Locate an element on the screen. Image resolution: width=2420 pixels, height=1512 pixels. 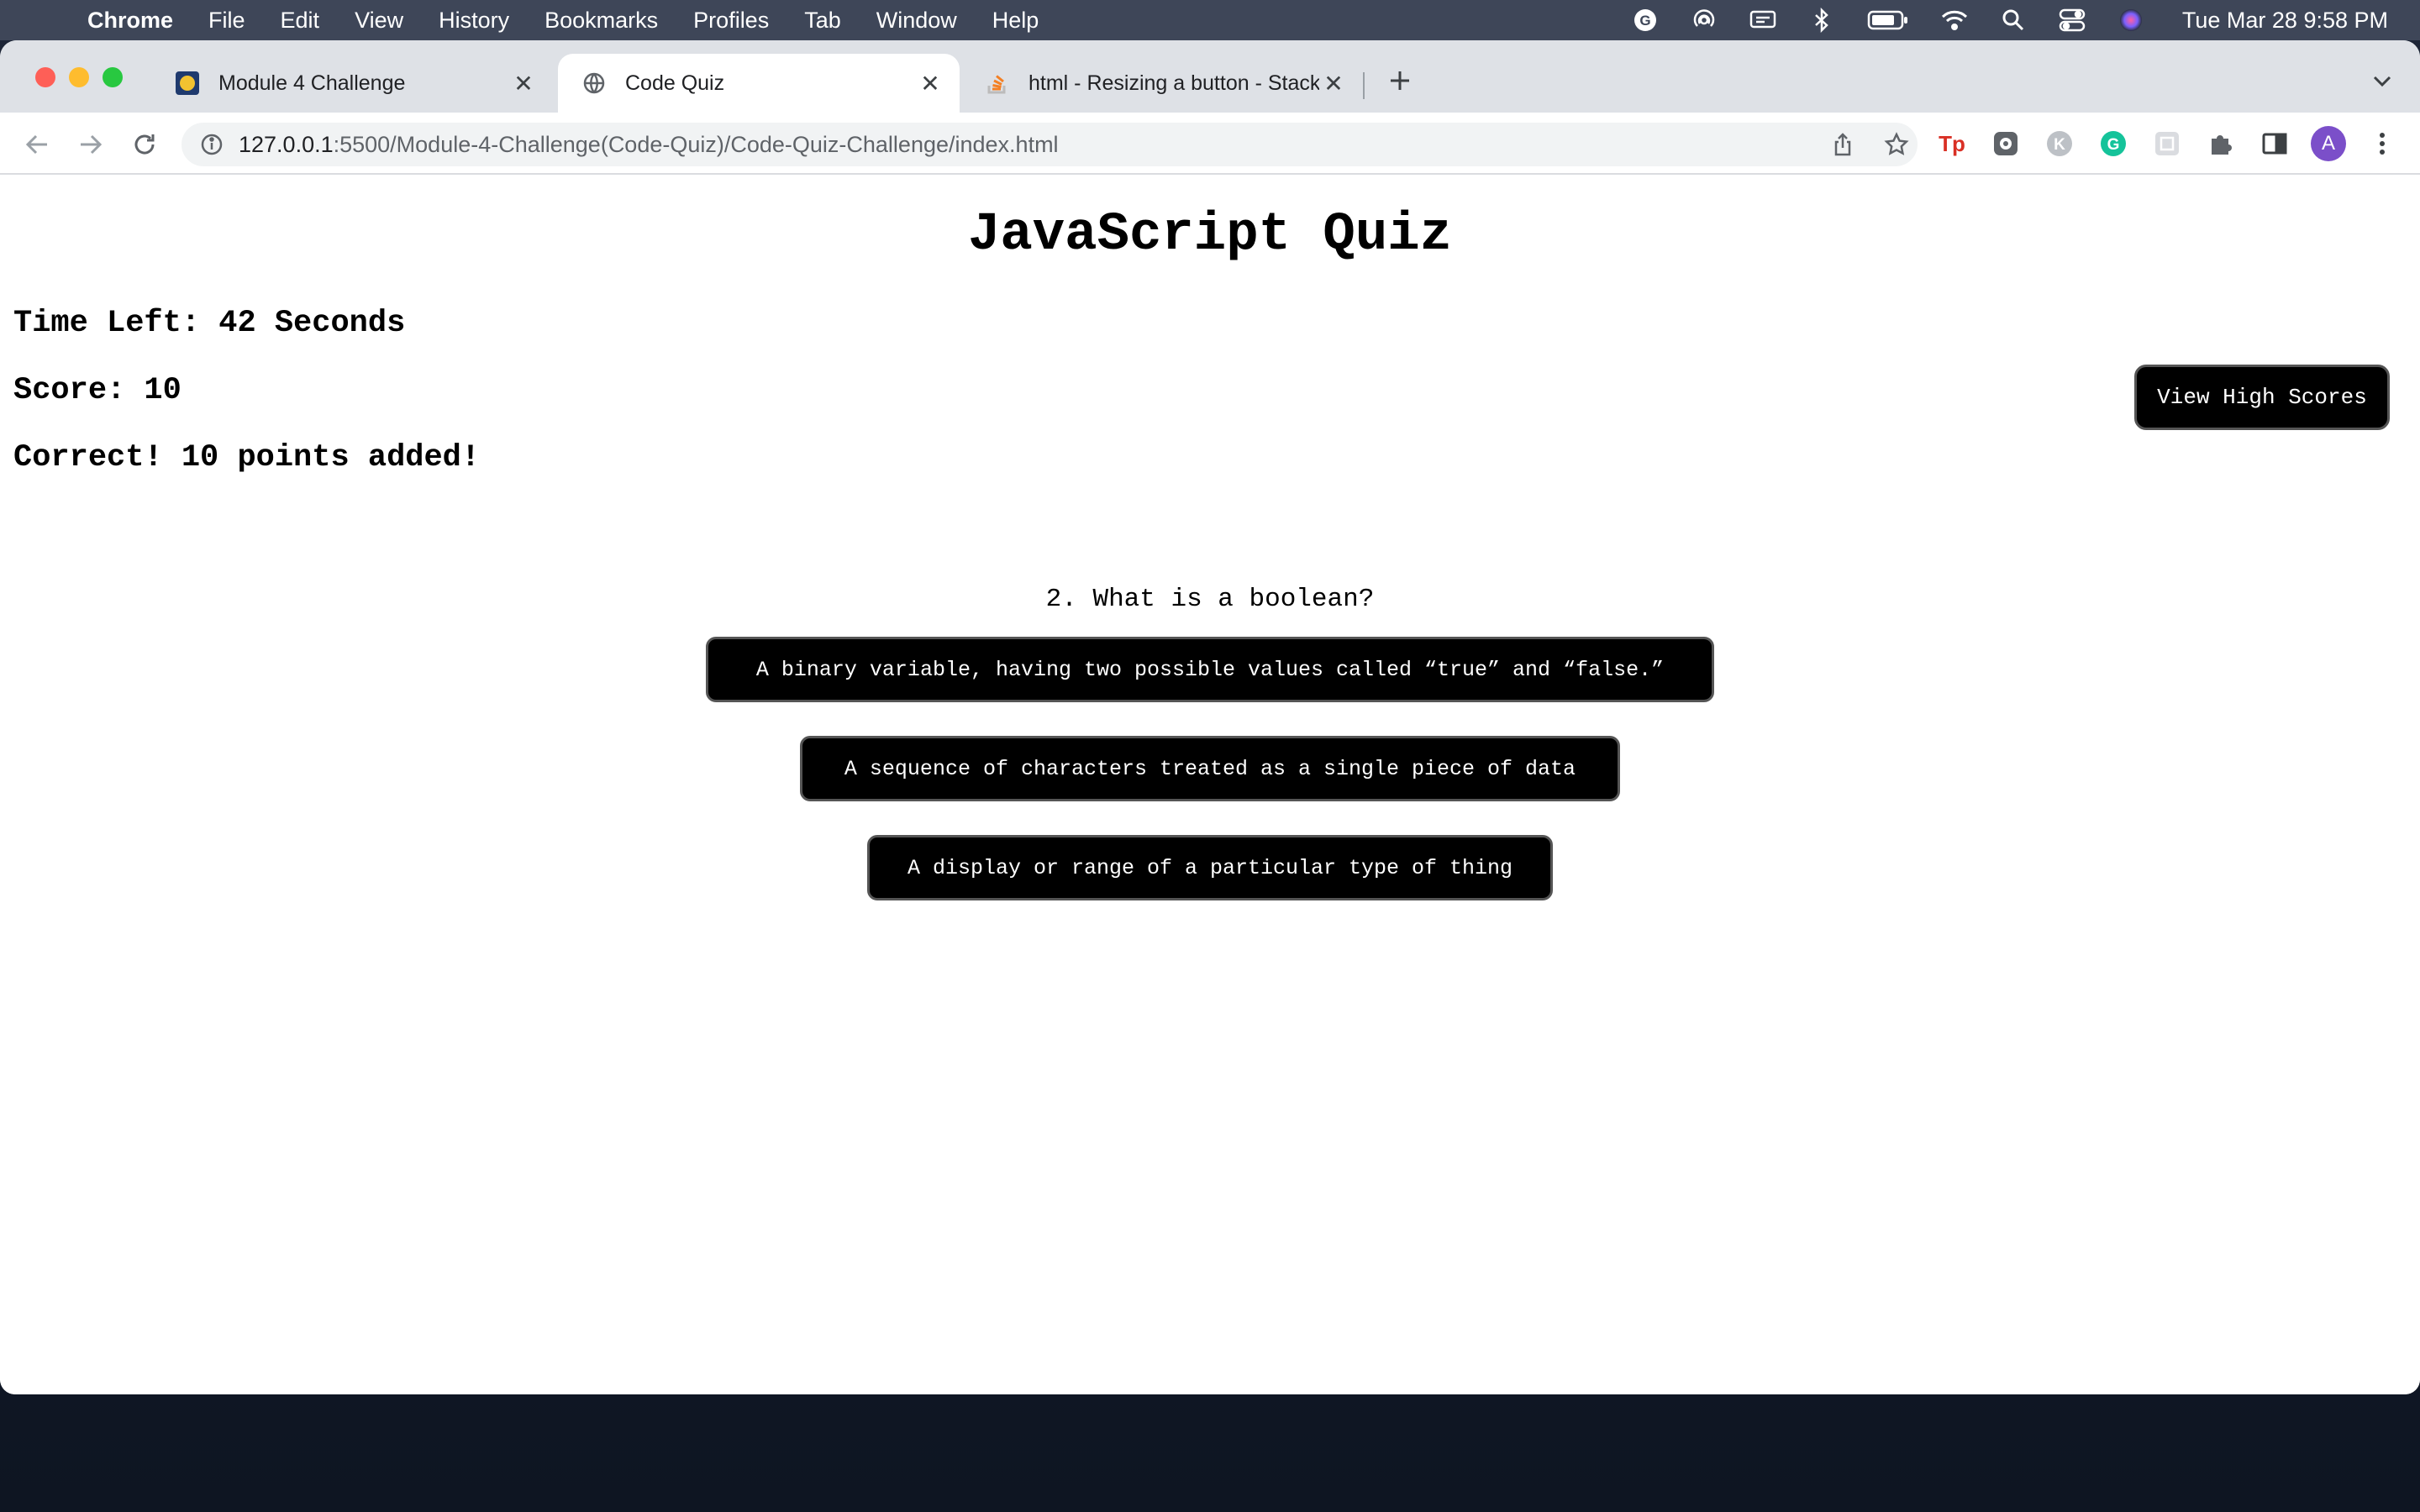
question-text: 2. What is a boolean? is located at coordinates (1210, 599).